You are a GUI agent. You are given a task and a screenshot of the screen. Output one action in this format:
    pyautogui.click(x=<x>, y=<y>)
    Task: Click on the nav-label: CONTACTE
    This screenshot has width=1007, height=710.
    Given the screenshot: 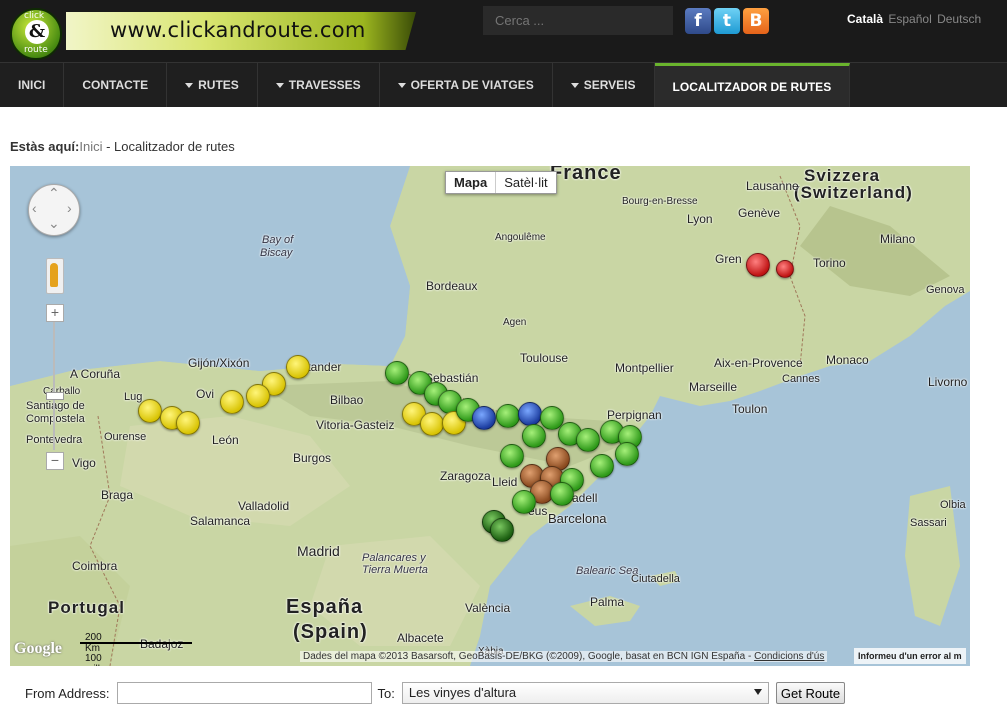 What is the action you would take?
    pyautogui.click(x=115, y=85)
    